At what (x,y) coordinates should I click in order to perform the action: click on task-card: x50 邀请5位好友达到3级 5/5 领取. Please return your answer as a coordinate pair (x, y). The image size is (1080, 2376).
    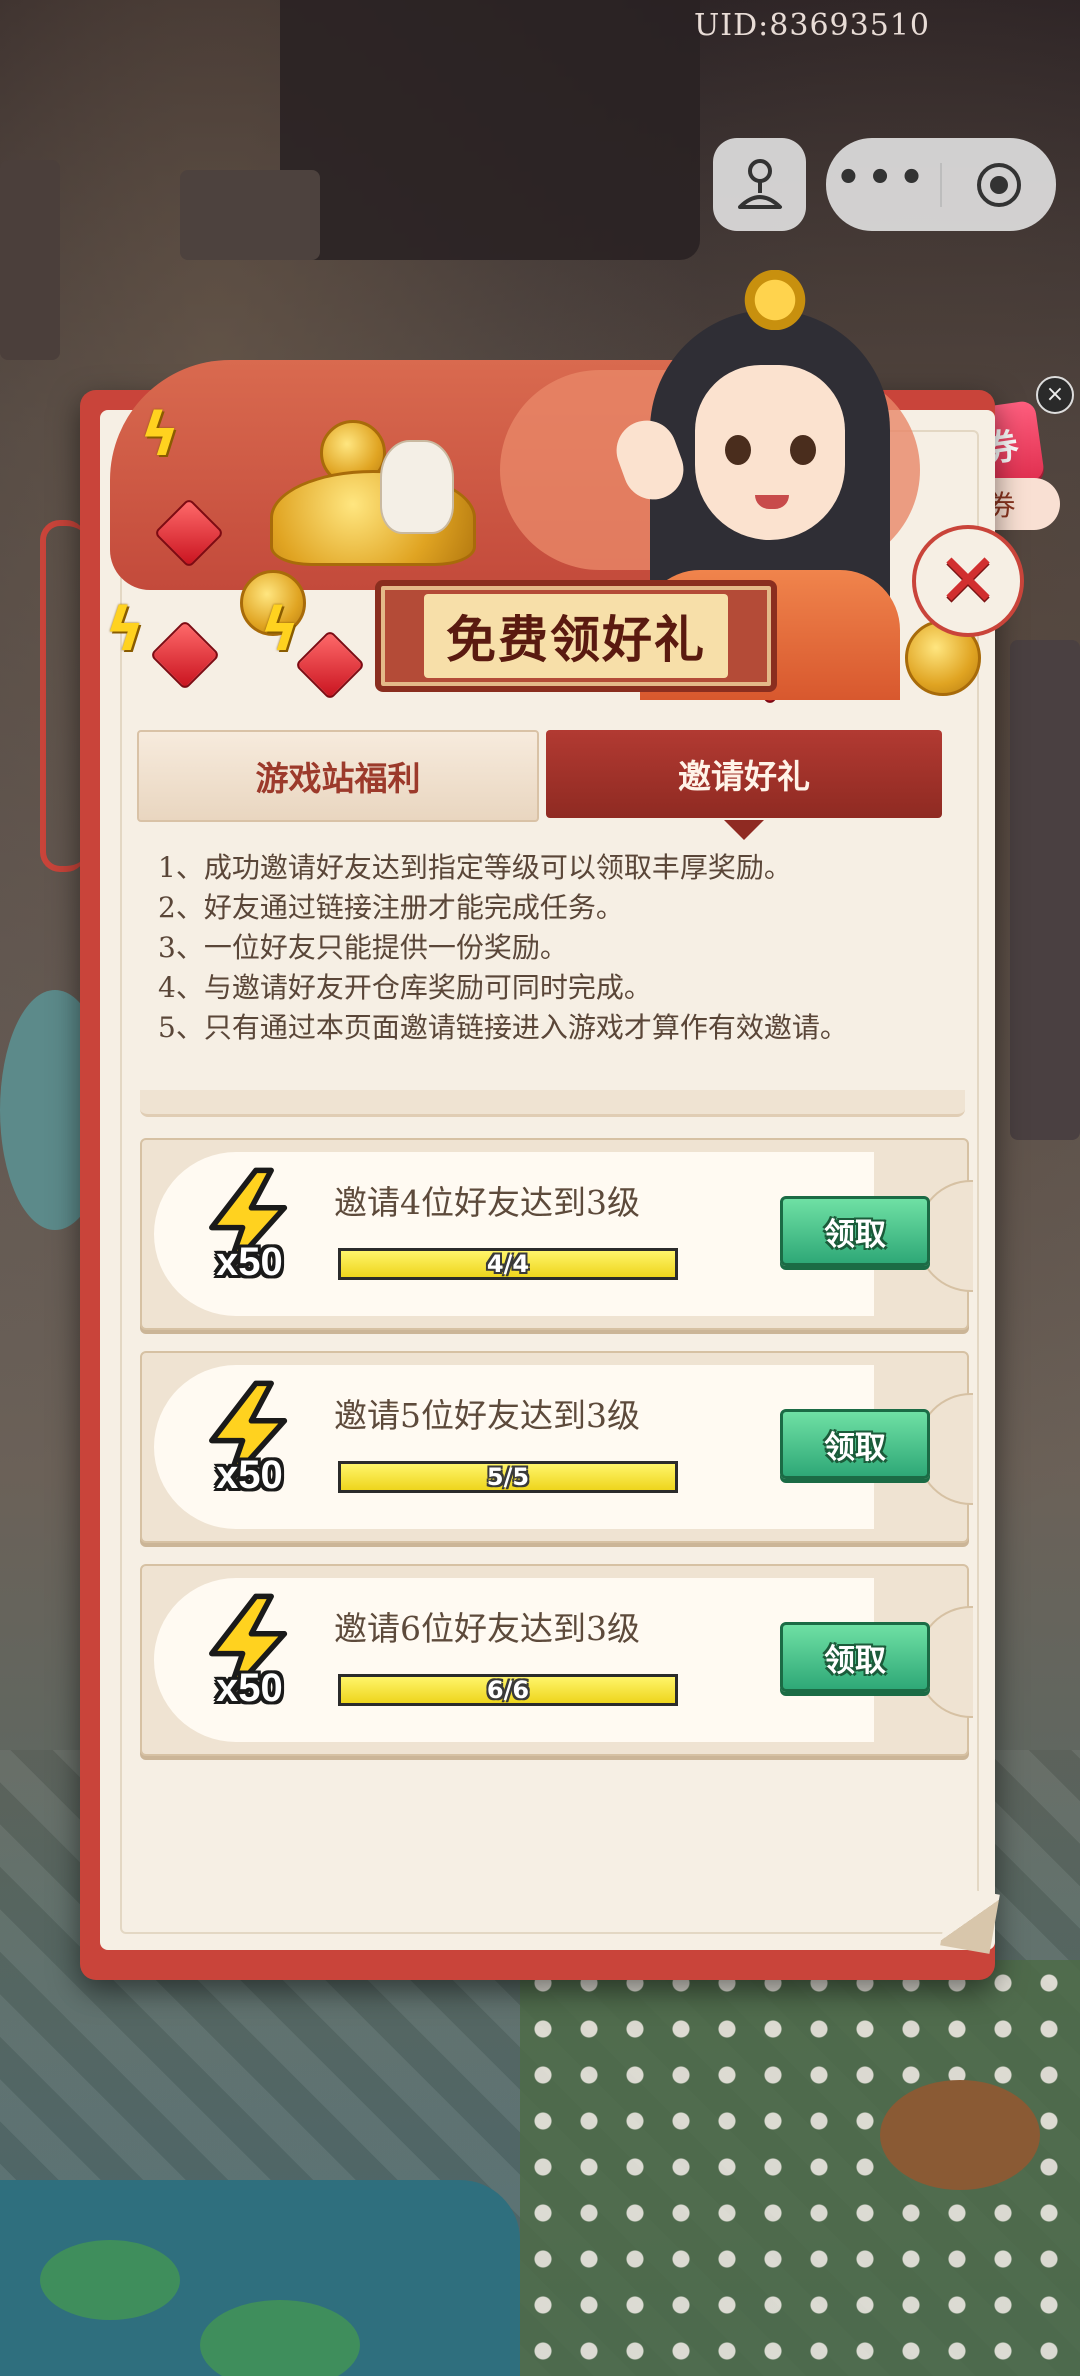
    Looking at the image, I should click on (556, 1447).